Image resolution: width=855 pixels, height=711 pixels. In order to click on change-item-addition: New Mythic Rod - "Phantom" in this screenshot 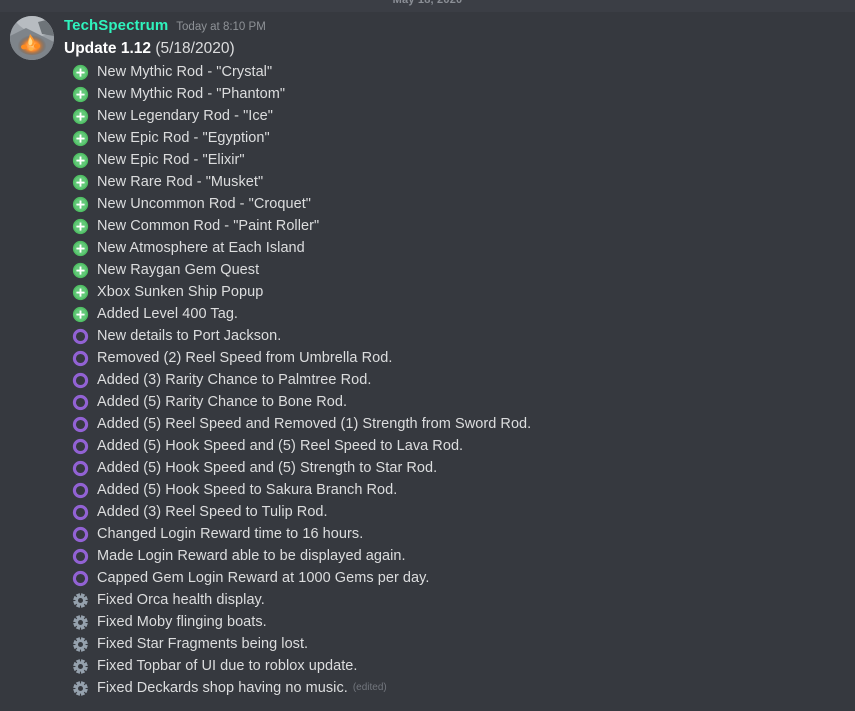, I will do `click(454, 94)`.